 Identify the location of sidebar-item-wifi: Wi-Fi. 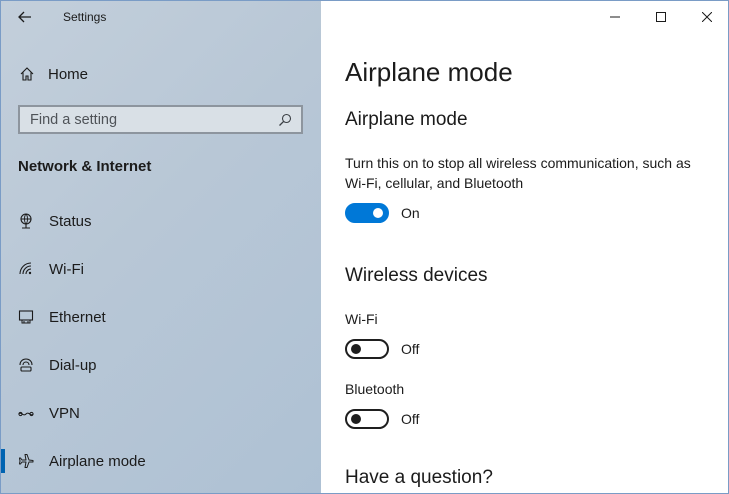
(161, 269).